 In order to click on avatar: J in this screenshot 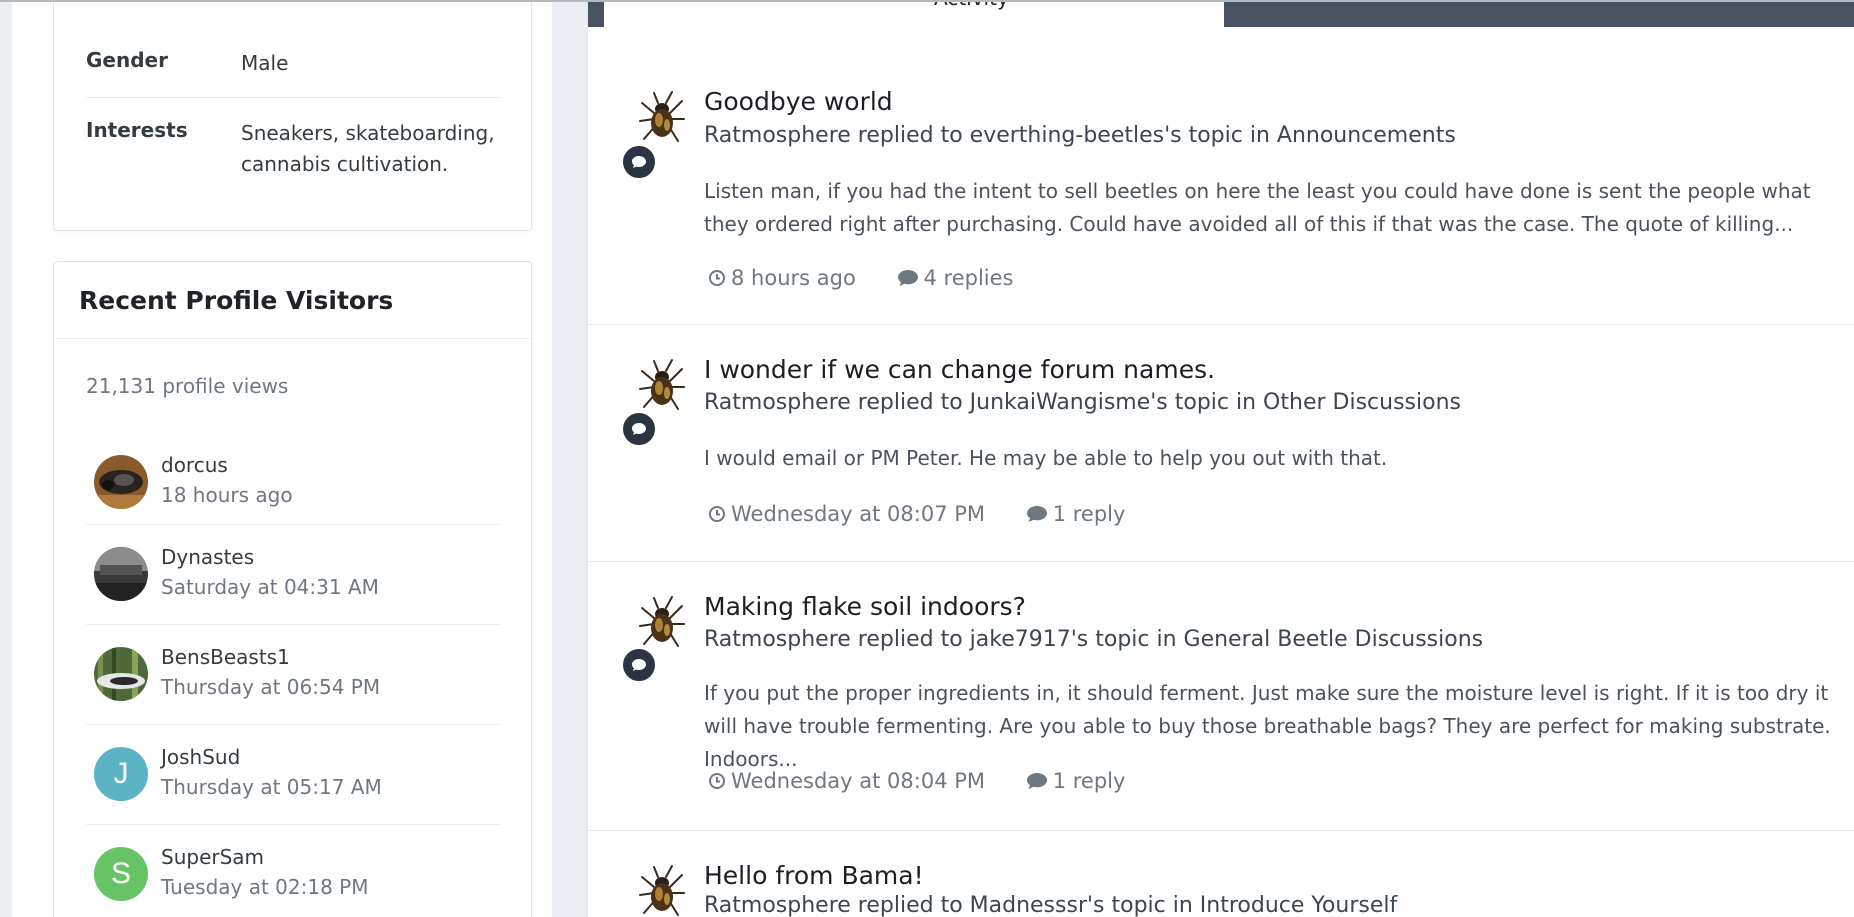, I will do `click(121, 774)`.